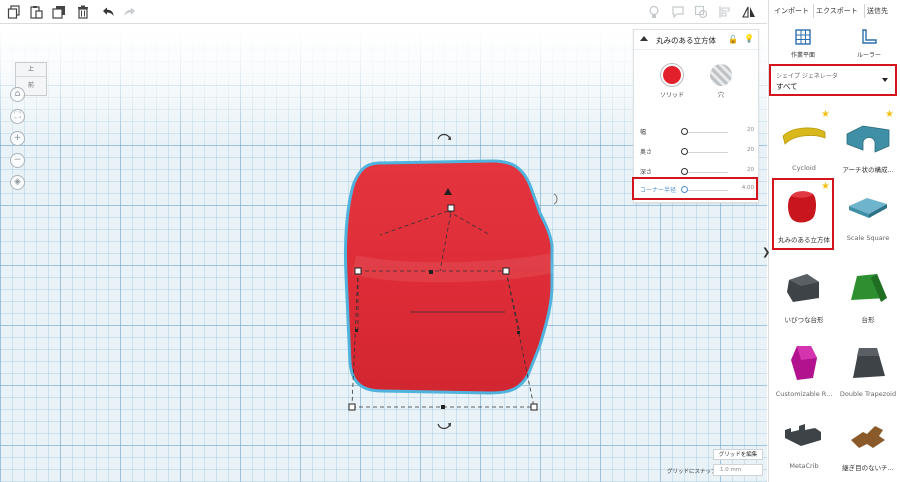 This screenshot has width=900, height=482. What do you see at coordinates (738, 454) in the screenshot?
I see `edit-grid-button: グリッドを編集` at bounding box center [738, 454].